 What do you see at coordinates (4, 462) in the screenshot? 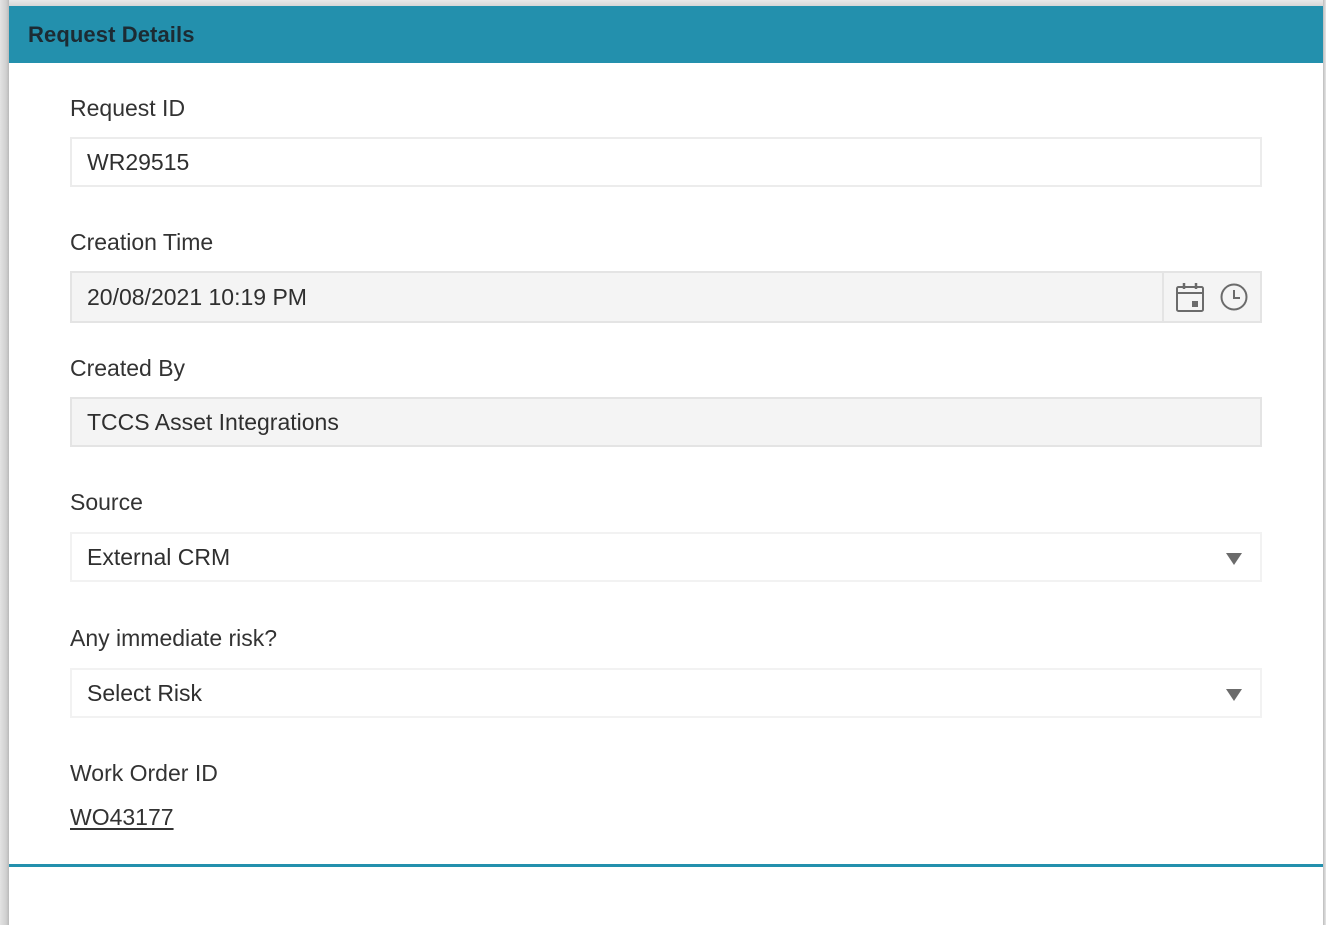
I see `left-shadow` at bounding box center [4, 462].